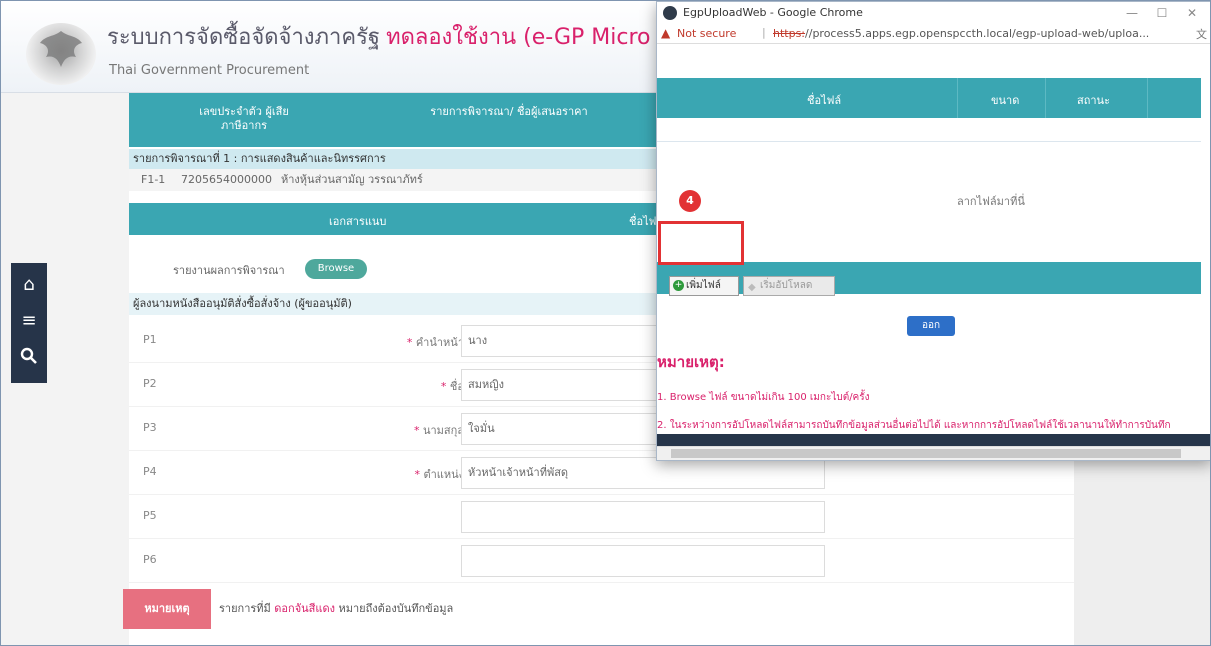 Image resolution: width=1211 pixels, height=646 pixels. Describe the element at coordinates (352, 179) in the screenshot. I see `row-name: ห้างหุ้นส่วนสามัญ วรรณาภัทร์` at that location.